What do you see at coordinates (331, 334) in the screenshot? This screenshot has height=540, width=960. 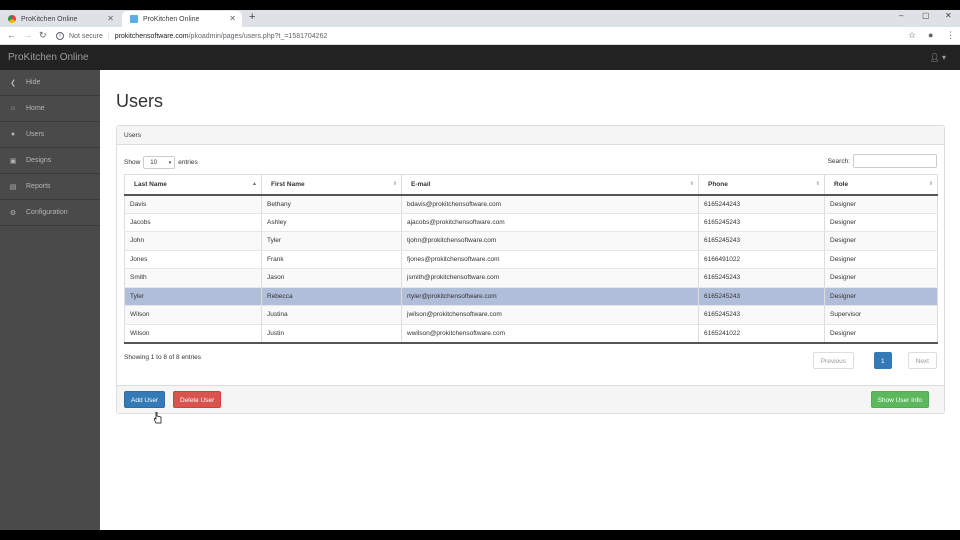 I see `cell-first-name: Justin` at bounding box center [331, 334].